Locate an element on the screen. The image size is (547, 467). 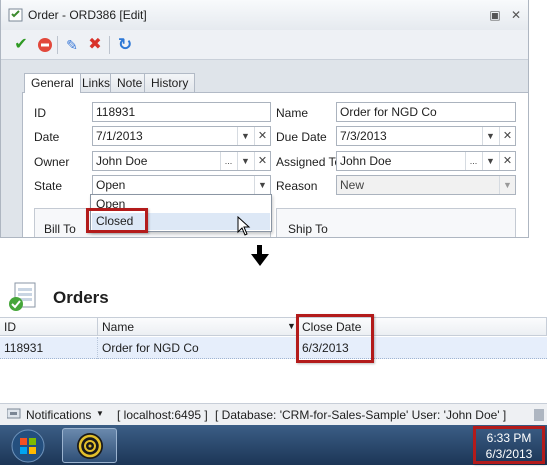
owner-field: John Doe ... ▼ ✕ is located at coordinates (181, 161).